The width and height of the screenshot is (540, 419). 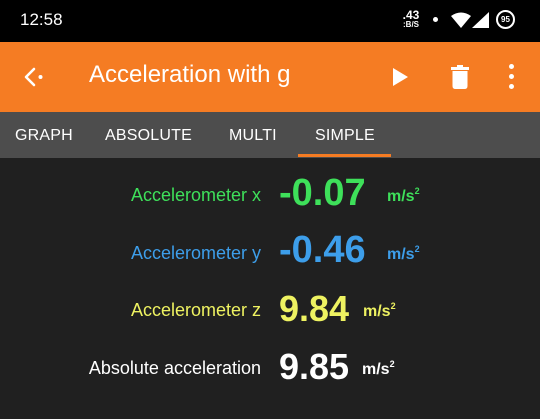 I want to click on status-bar: 12:58 .43 :B/S 95, so click(x=270, y=21).